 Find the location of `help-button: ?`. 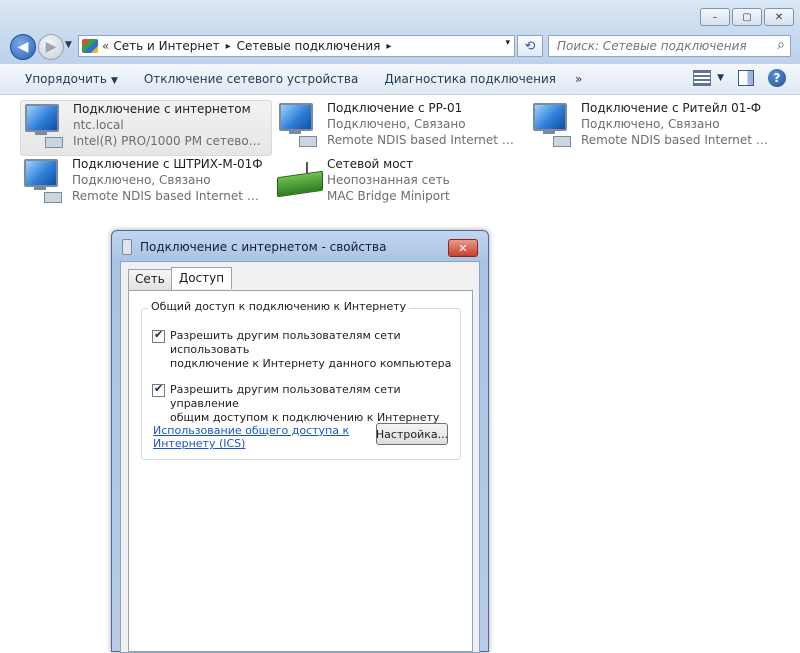

help-button: ? is located at coordinates (777, 78).